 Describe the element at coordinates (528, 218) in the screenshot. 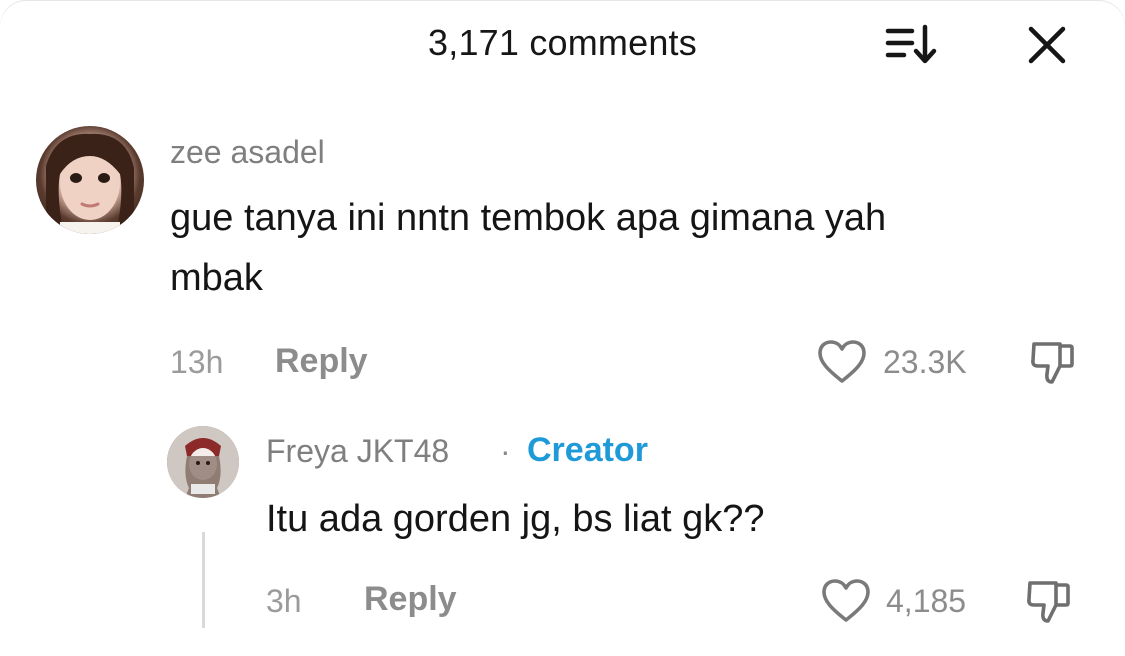

I see `comment-text-line: gue tanya ini nntn tembok apa gimana yah` at that location.